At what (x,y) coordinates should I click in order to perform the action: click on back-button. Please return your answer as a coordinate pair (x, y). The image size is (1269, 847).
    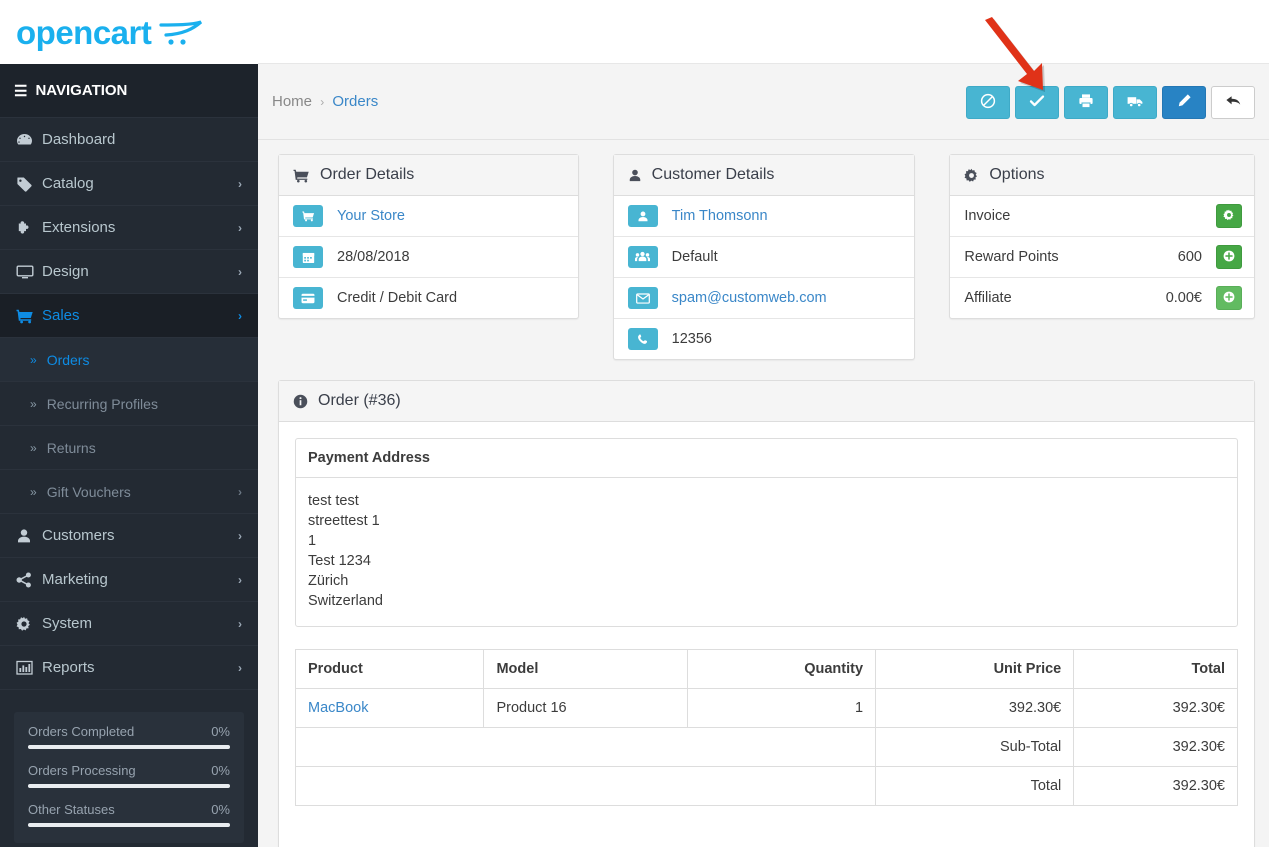
    Looking at the image, I should click on (1233, 102).